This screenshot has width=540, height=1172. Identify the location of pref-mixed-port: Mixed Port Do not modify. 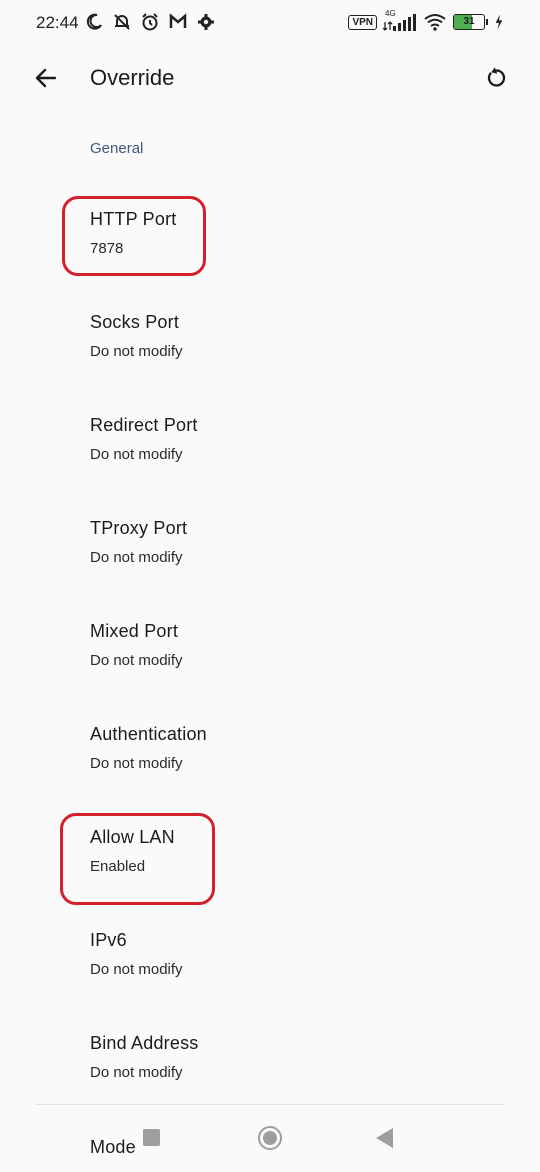
(270, 652).